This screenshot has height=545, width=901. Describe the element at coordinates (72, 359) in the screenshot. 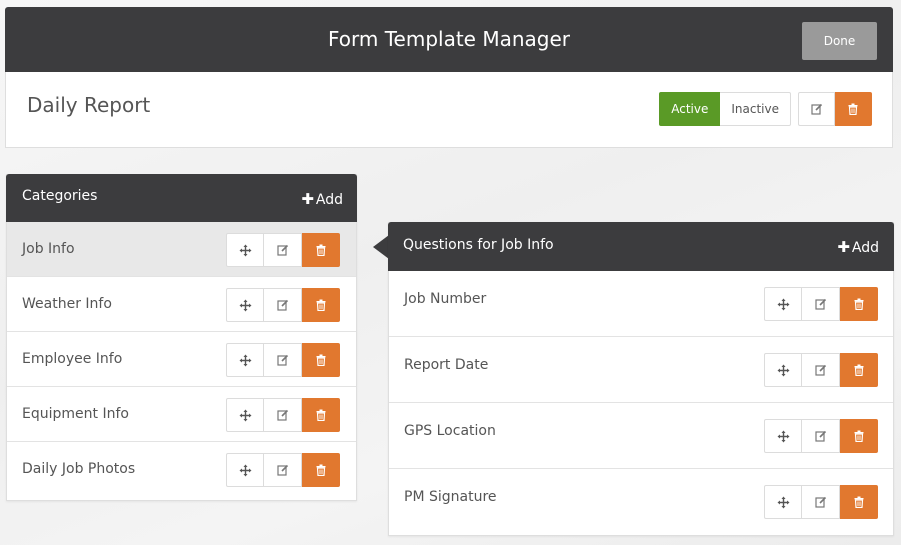

I see `category-label: Employee Info` at that location.